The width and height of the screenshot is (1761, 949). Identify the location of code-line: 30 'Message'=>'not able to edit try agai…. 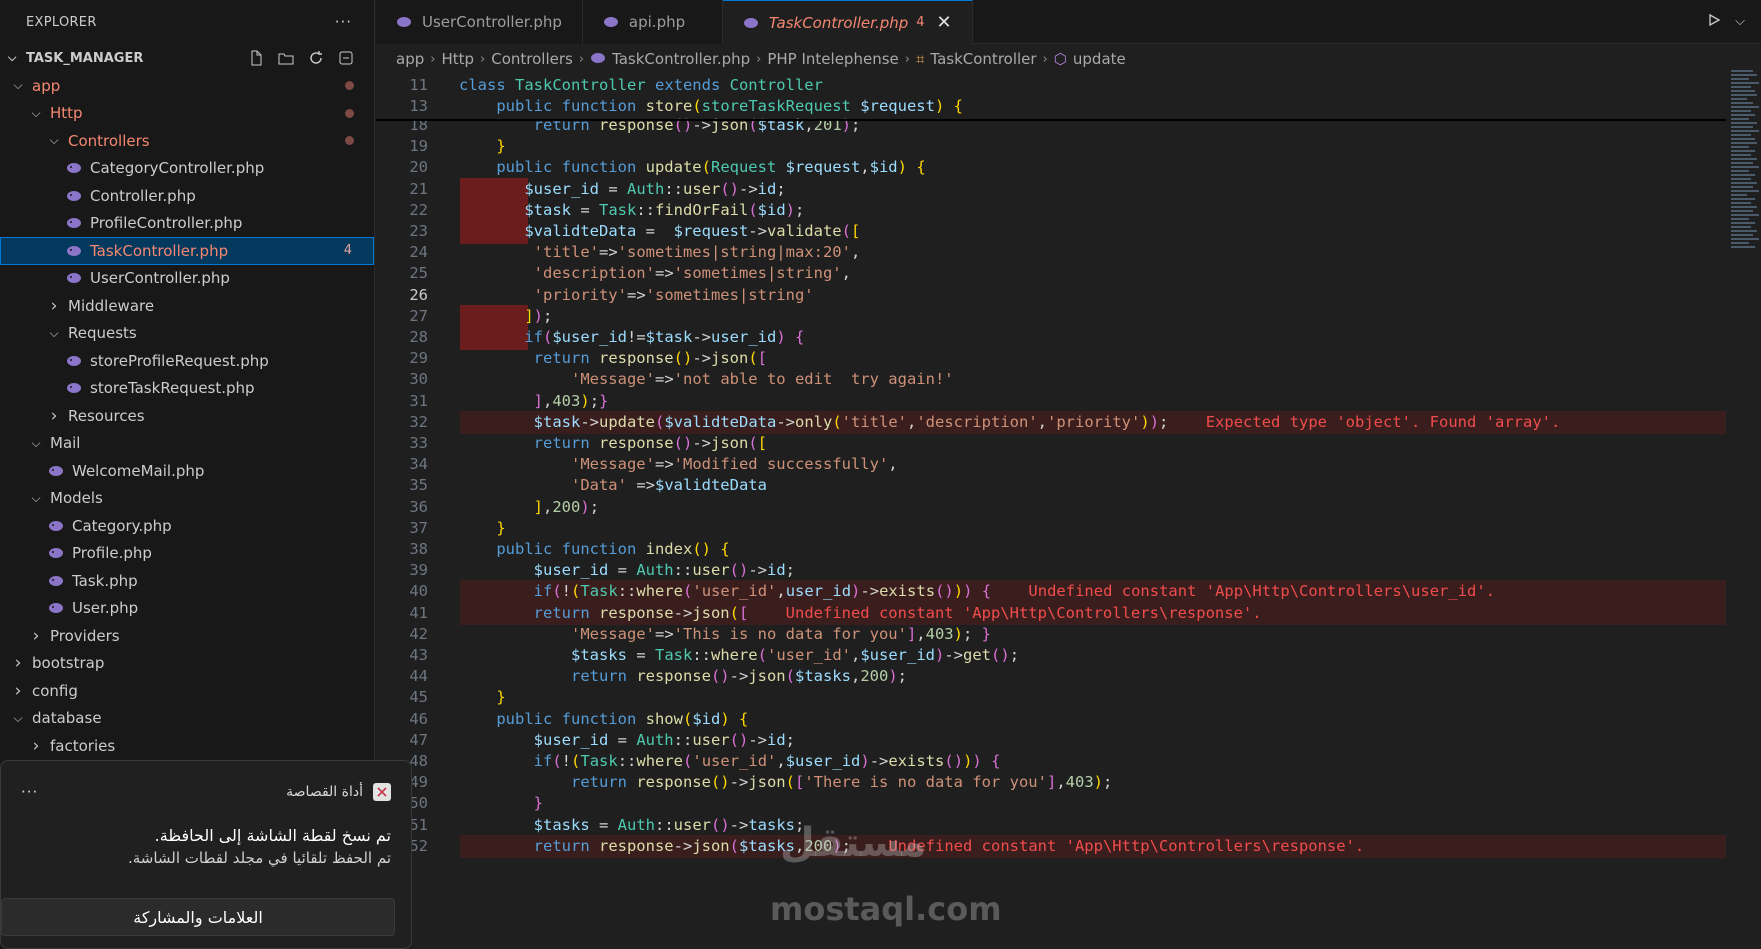
(1051, 380).